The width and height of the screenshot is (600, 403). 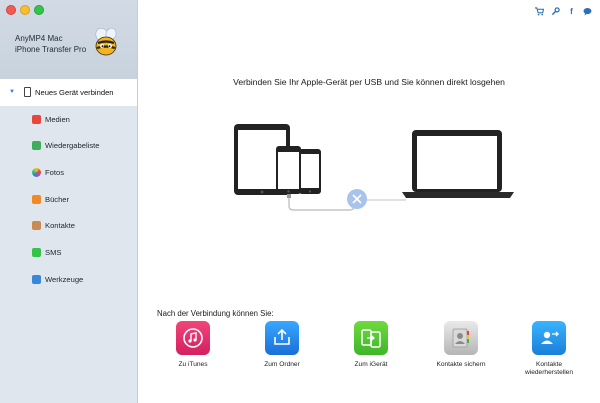 What do you see at coordinates (12, 92) in the screenshot?
I see `expand-arrow-icon: ▼` at bounding box center [12, 92].